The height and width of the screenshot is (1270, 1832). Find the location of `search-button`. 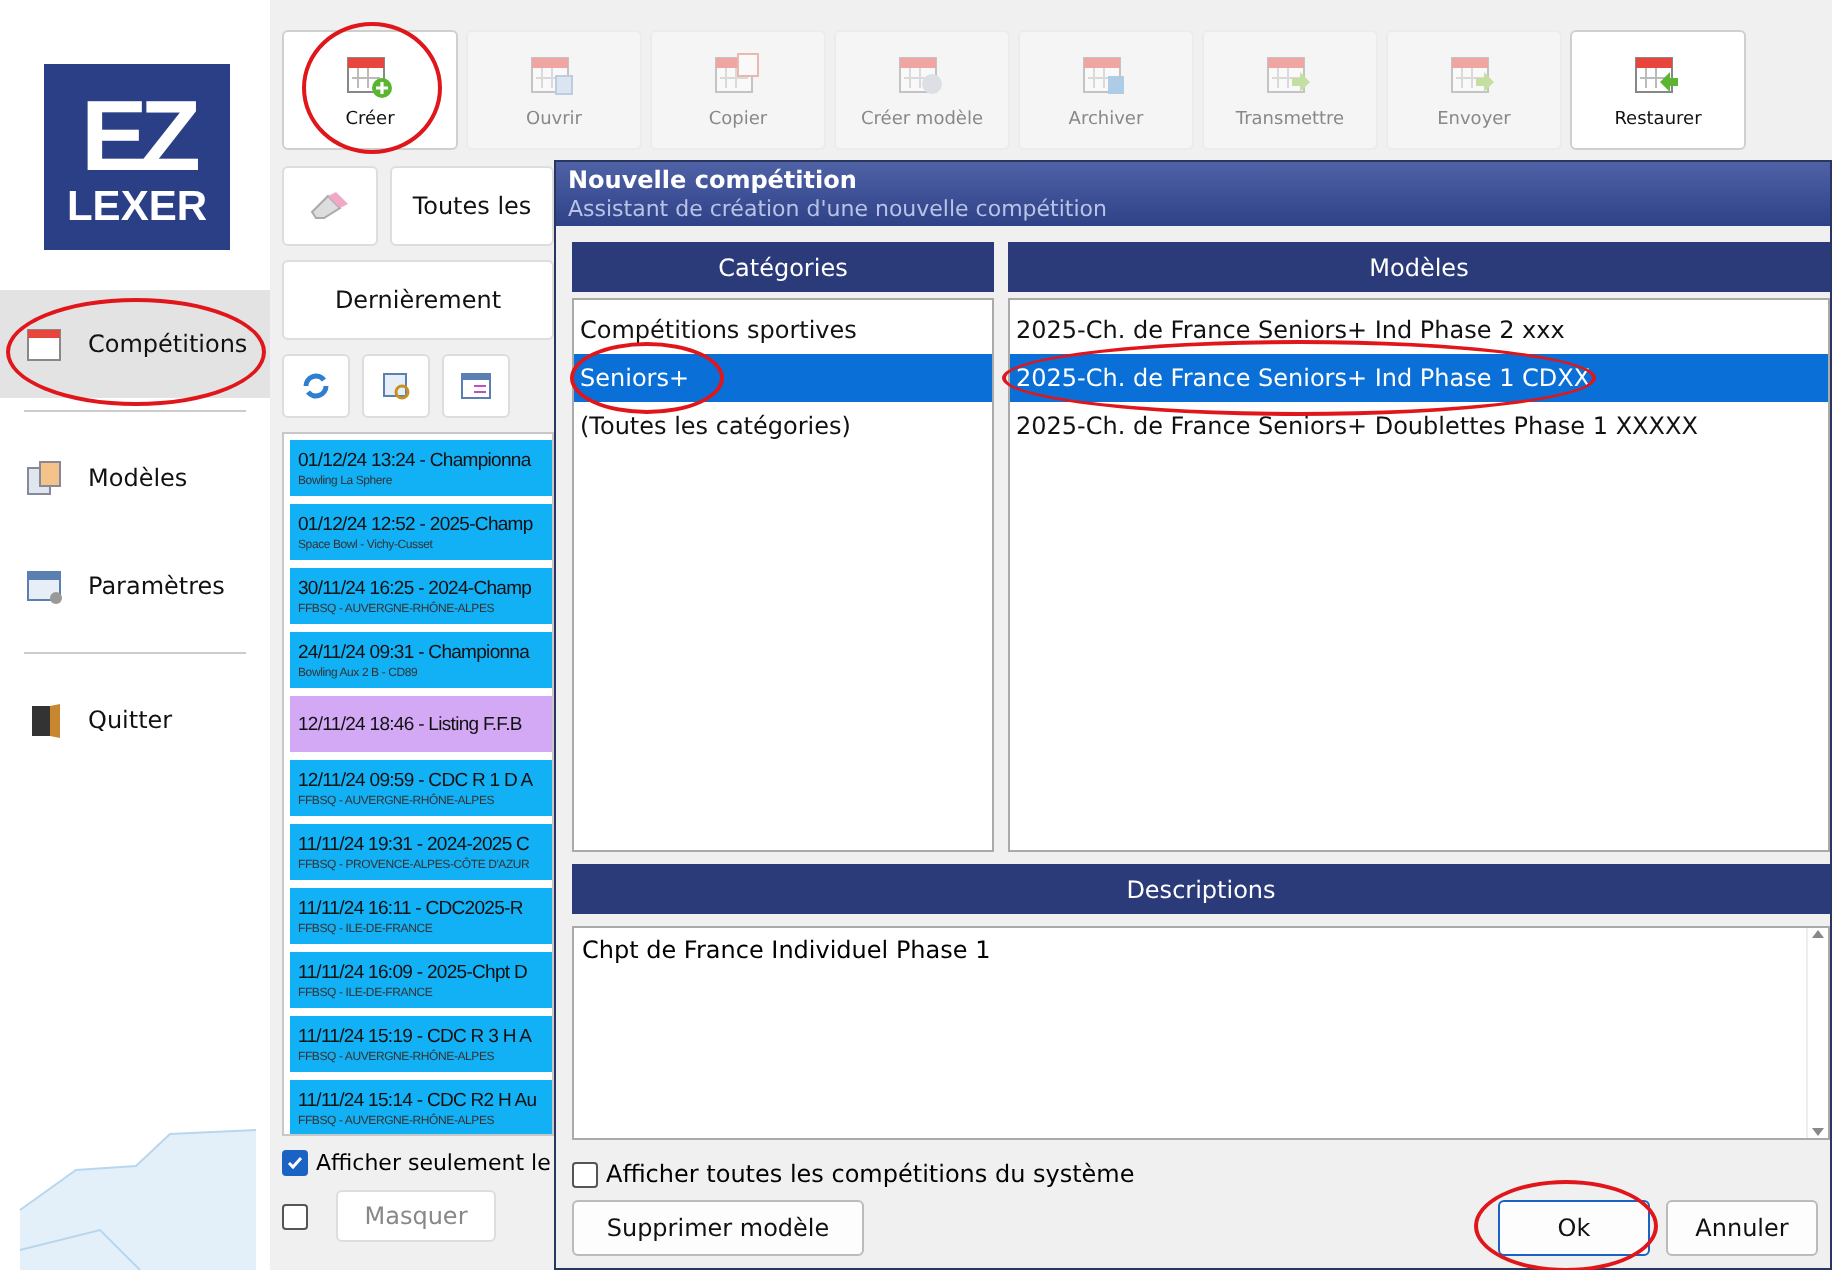

search-button is located at coordinates (396, 386).